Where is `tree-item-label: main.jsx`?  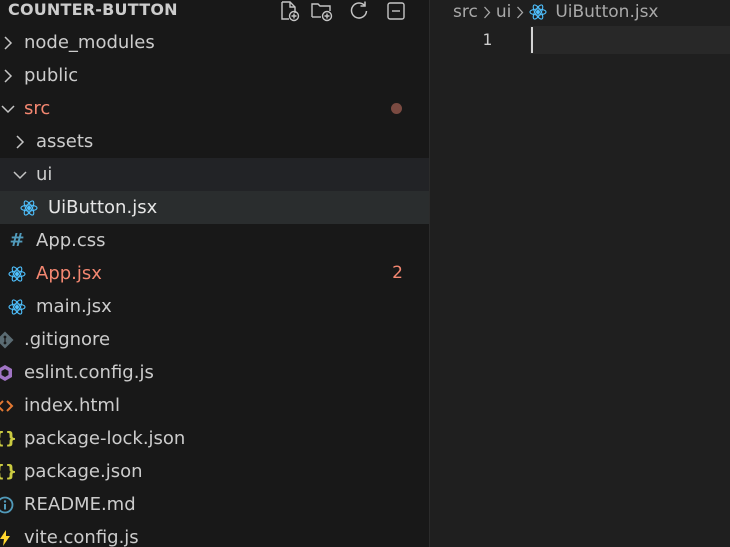 tree-item-label: main.jsx is located at coordinates (74, 306).